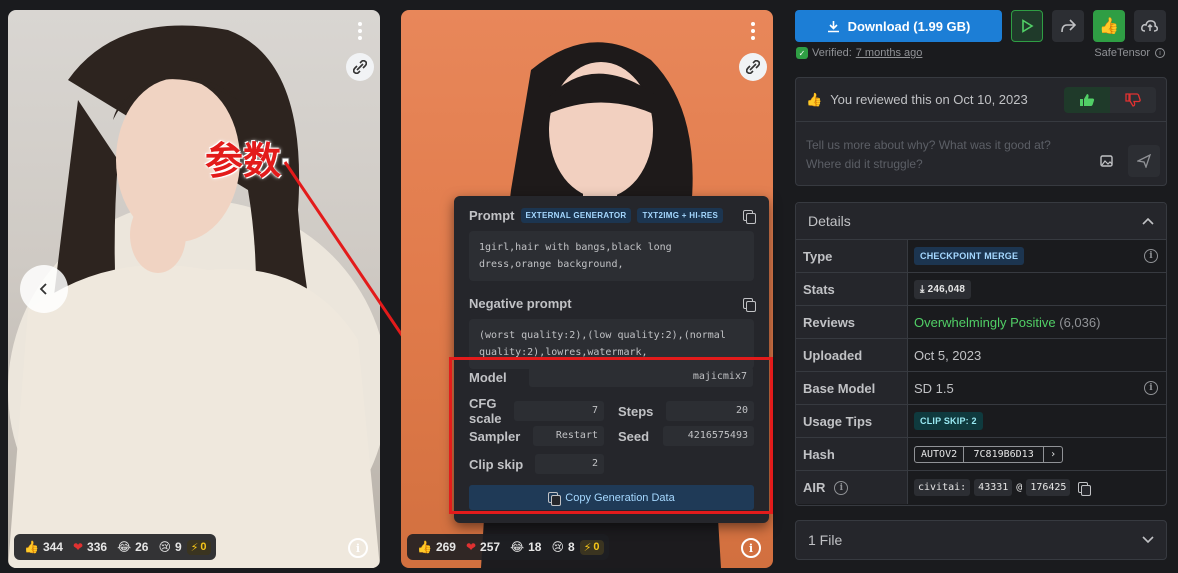 This screenshot has width=1178, height=573. I want to click on like-reaction: 👍 344, so click(43, 547).